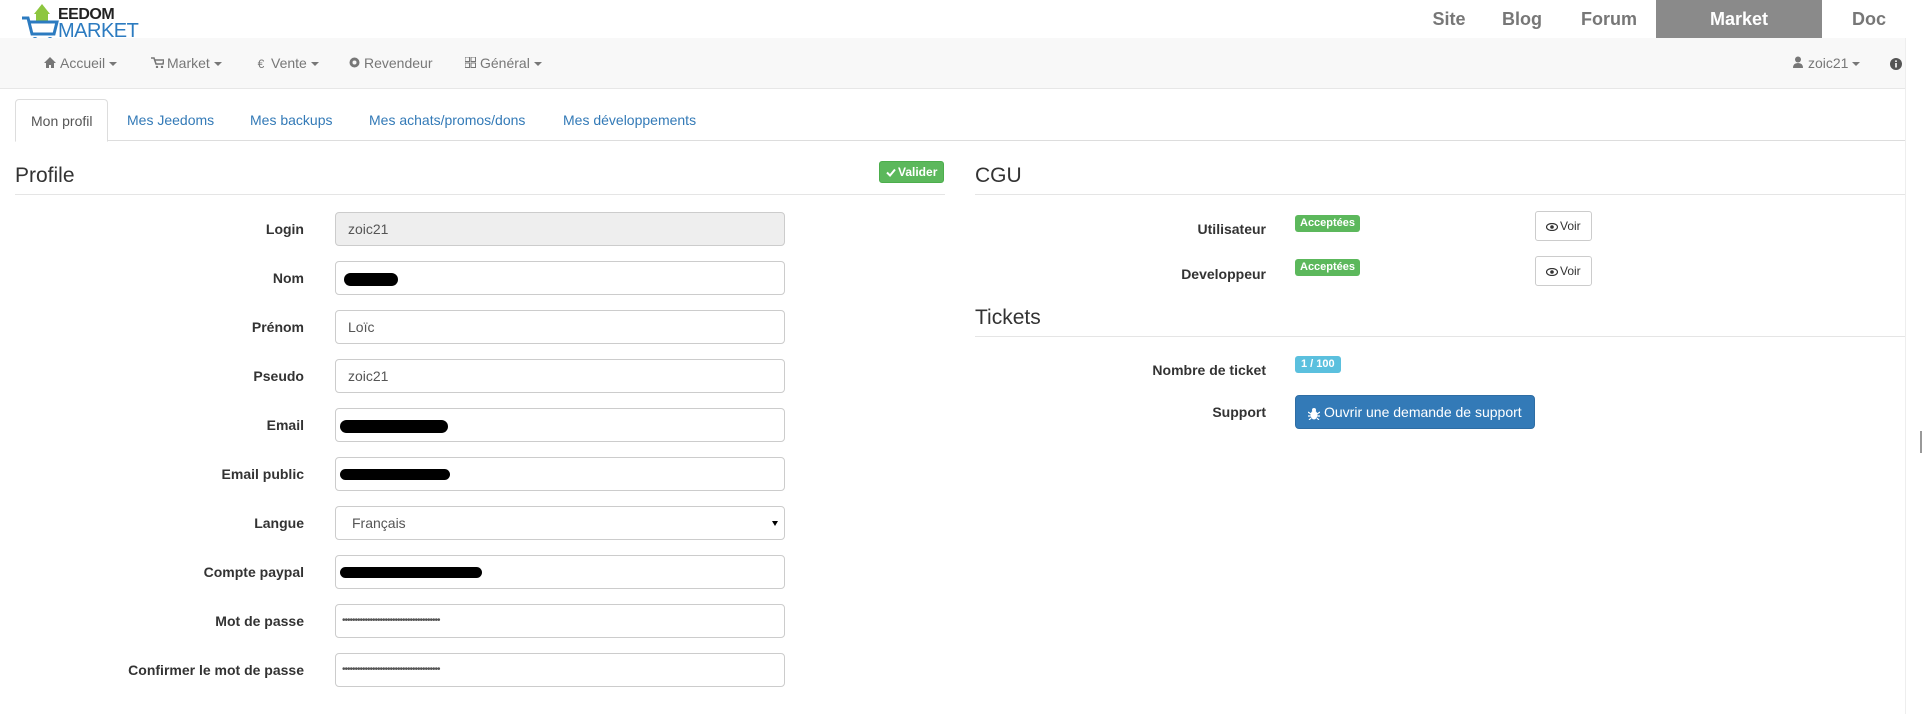 The height and width of the screenshot is (714, 1923). Describe the element at coordinates (216, 670) in the screenshot. I see `password-confirm-label: Confirmer le mot de passe` at that location.